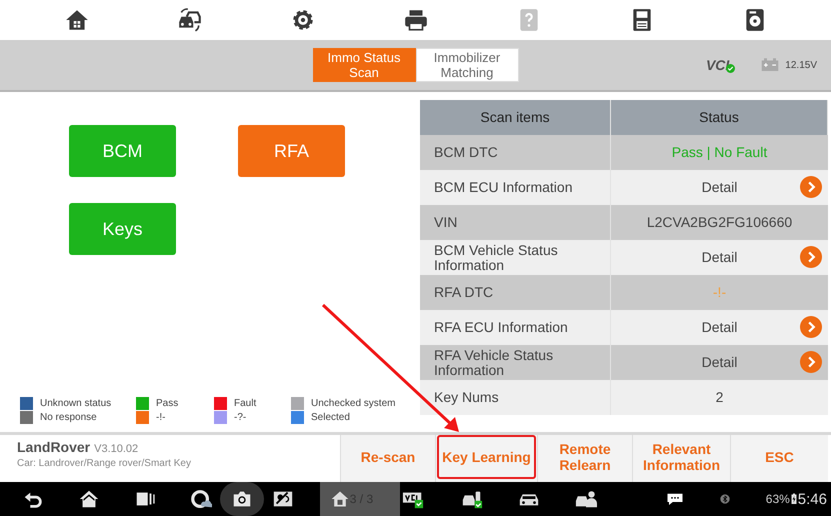  Describe the element at coordinates (201, 499) in the screenshot. I see `cloud-icon` at that location.